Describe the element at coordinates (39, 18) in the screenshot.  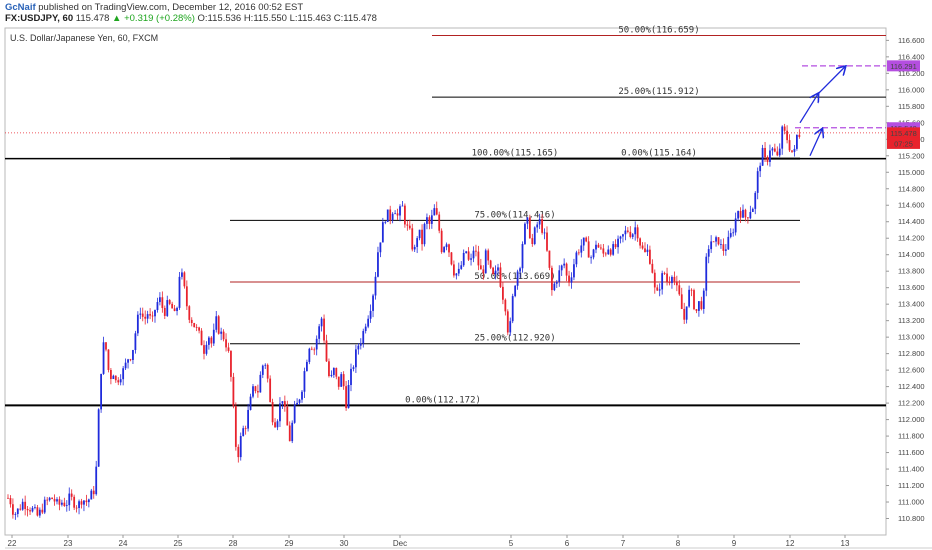
I see `symbol-label: FX:USDJPY, 60` at that location.